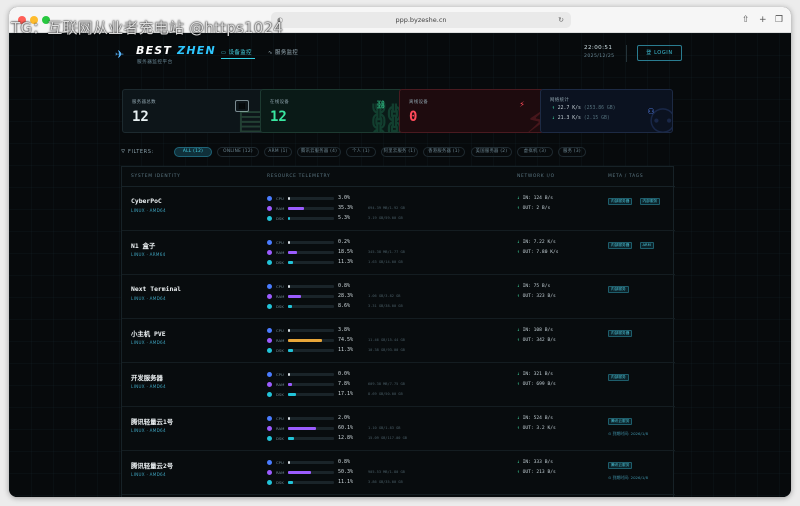 The height and width of the screenshot is (506, 800). I want to click on dsk-percent: 12.8%, so click(346, 438).